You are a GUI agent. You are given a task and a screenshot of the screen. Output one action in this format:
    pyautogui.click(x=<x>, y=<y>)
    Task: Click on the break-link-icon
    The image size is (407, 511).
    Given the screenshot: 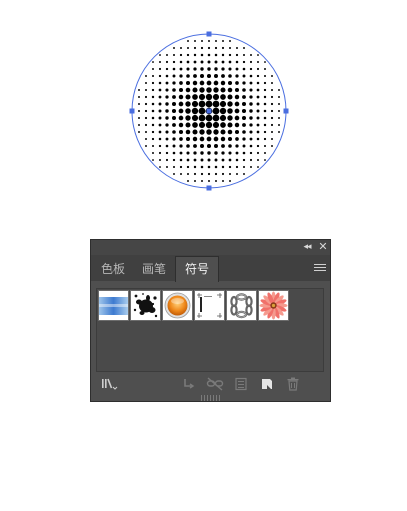 What is the action you would take?
    pyautogui.click(x=215, y=384)
    